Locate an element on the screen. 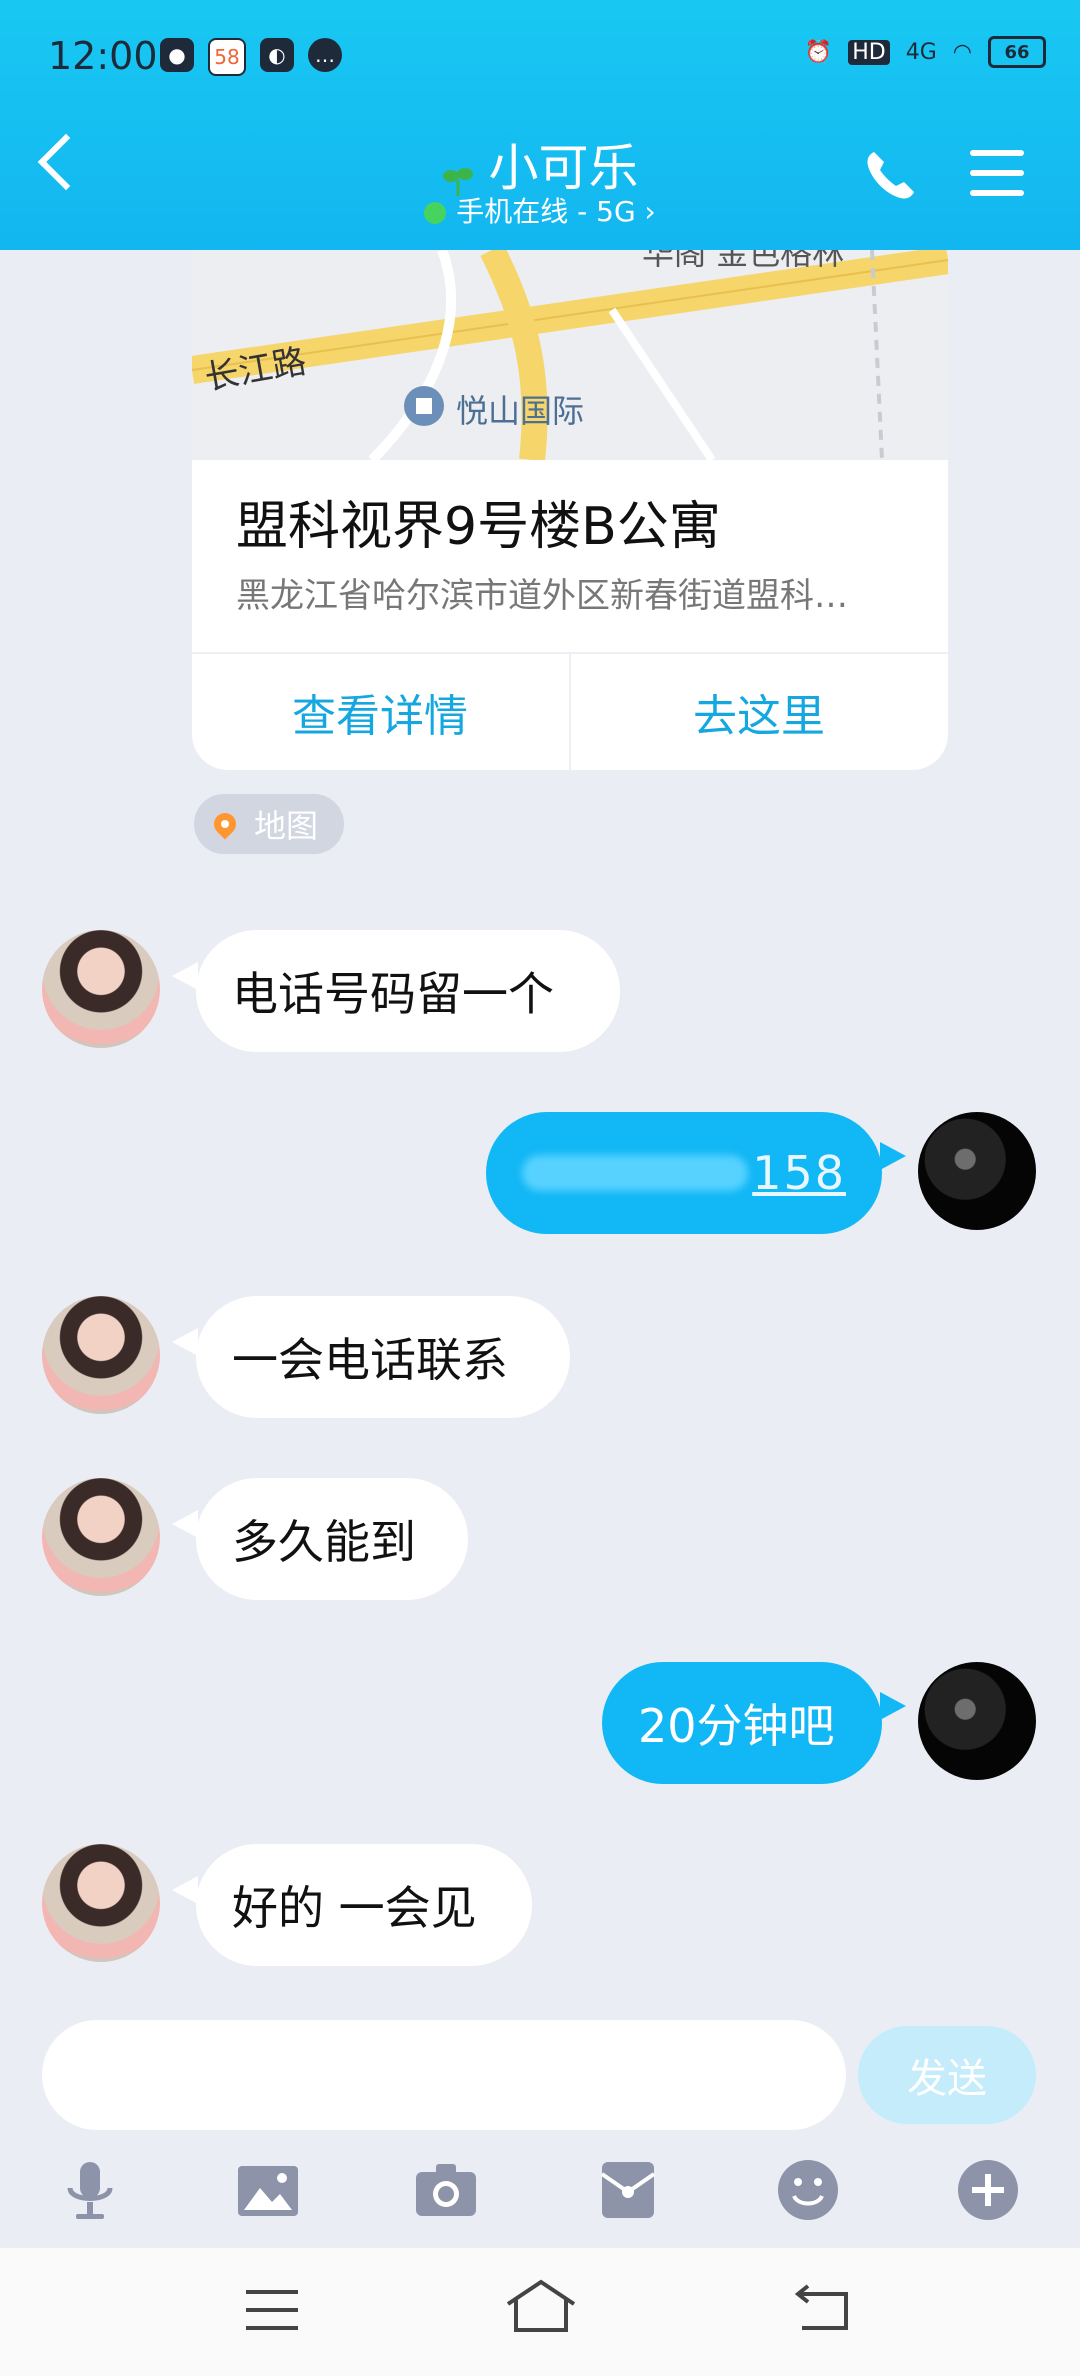 The height and width of the screenshot is (2376, 1080). message-bubble-incoming: 电话号码留一个 is located at coordinates (408, 991).